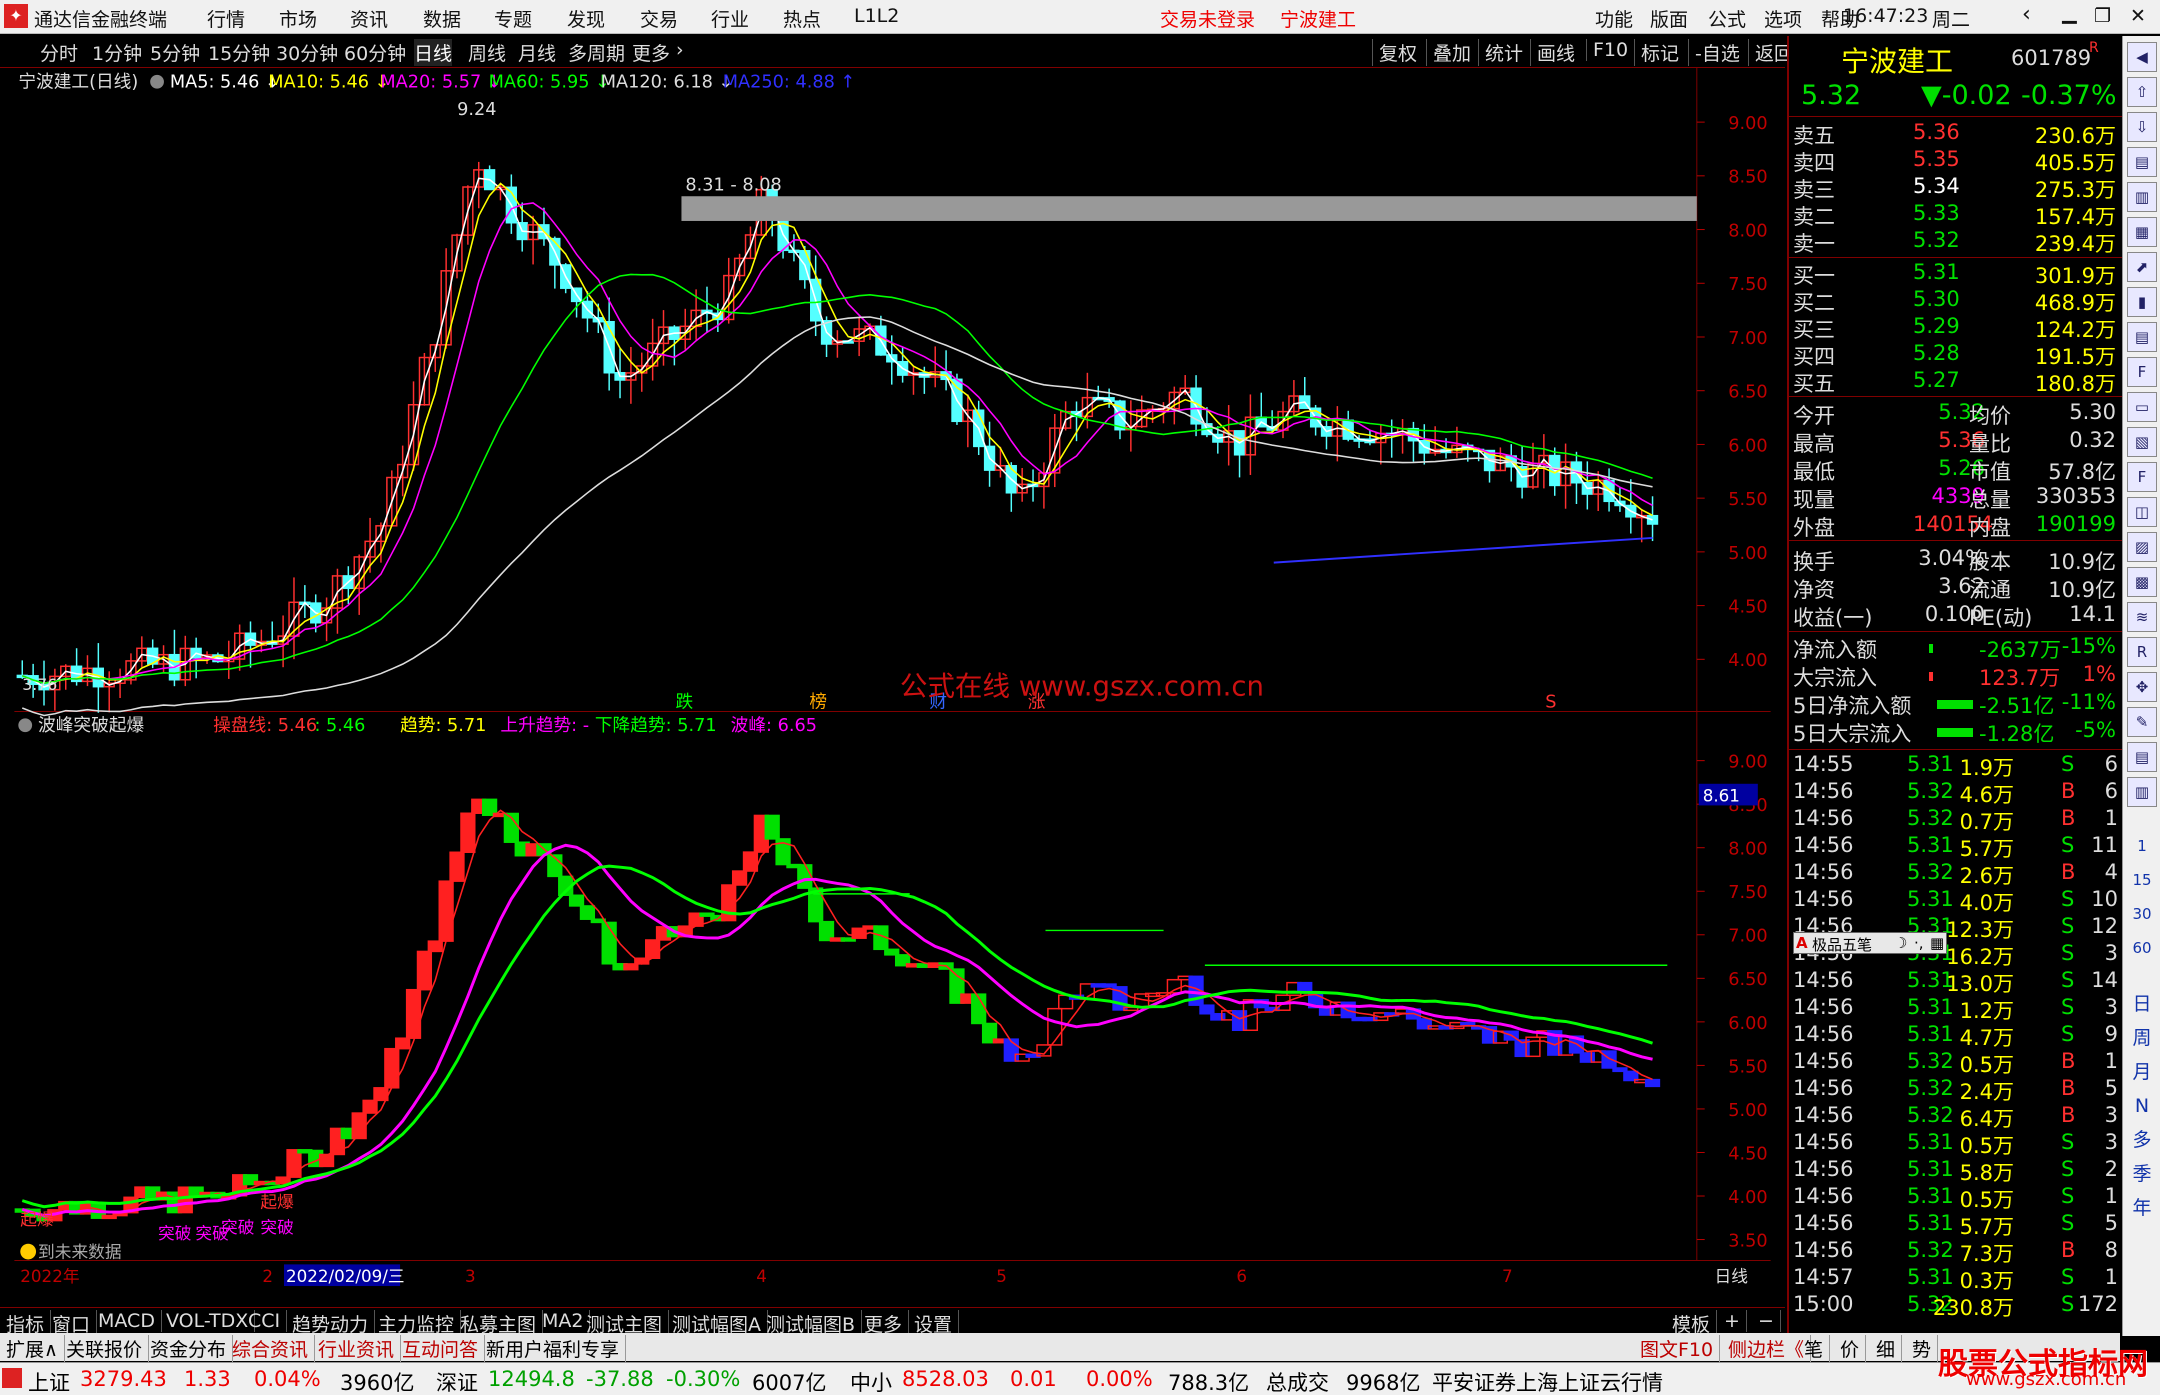  Describe the element at coordinates (596, 52) in the screenshot. I see `period-tab-9: 多周期` at that location.